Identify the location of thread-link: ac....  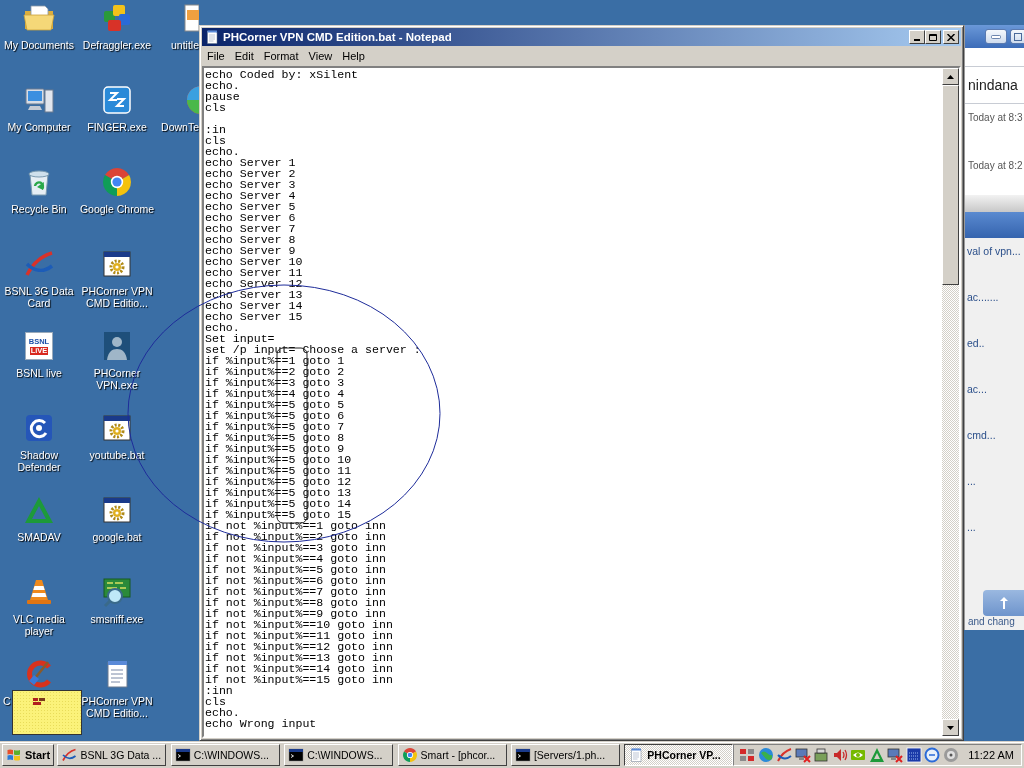
(977, 389).